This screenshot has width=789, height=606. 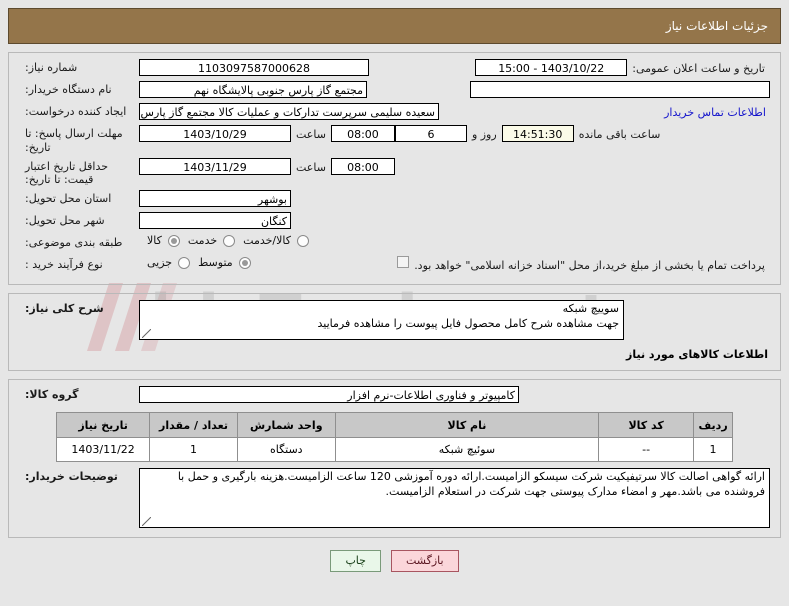 What do you see at coordinates (713, 449) in the screenshot?
I see `cell-radif: 1` at bounding box center [713, 449].